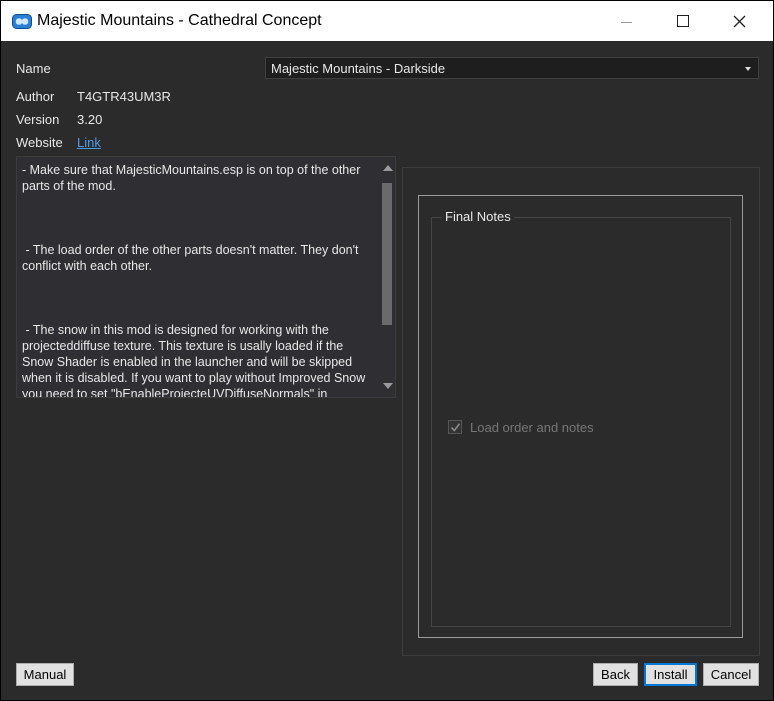  Describe the element at coordinates (22, 21) in the screenshot. I see `app-icon` at that location.